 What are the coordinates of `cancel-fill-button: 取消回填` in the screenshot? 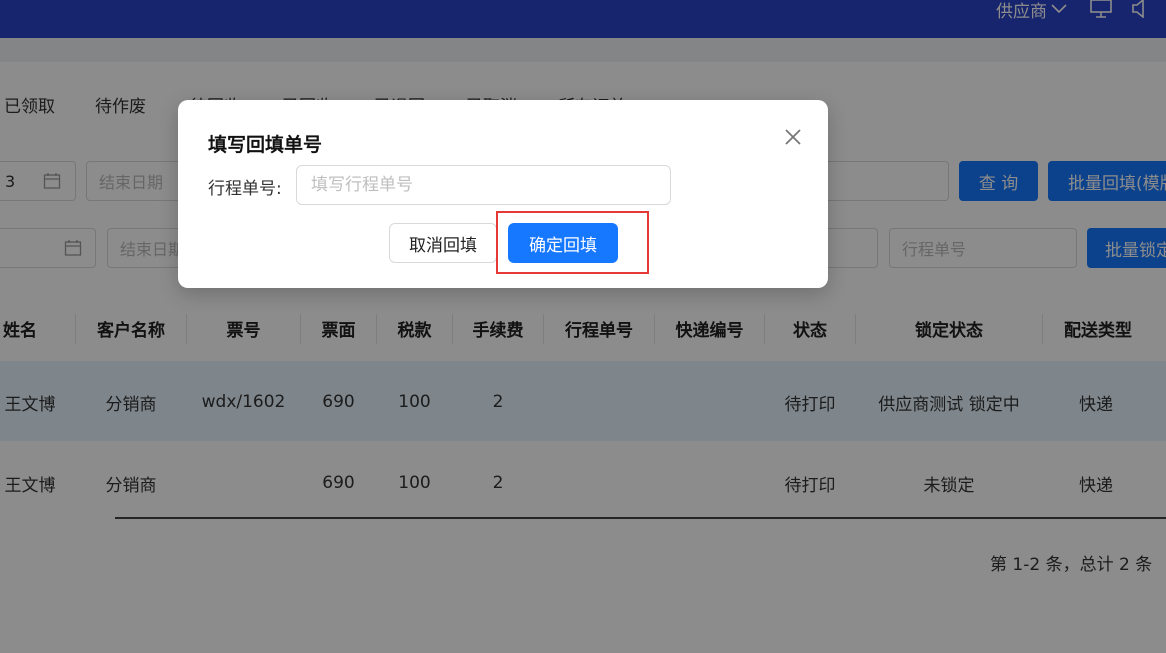 It's located at (443, 243).